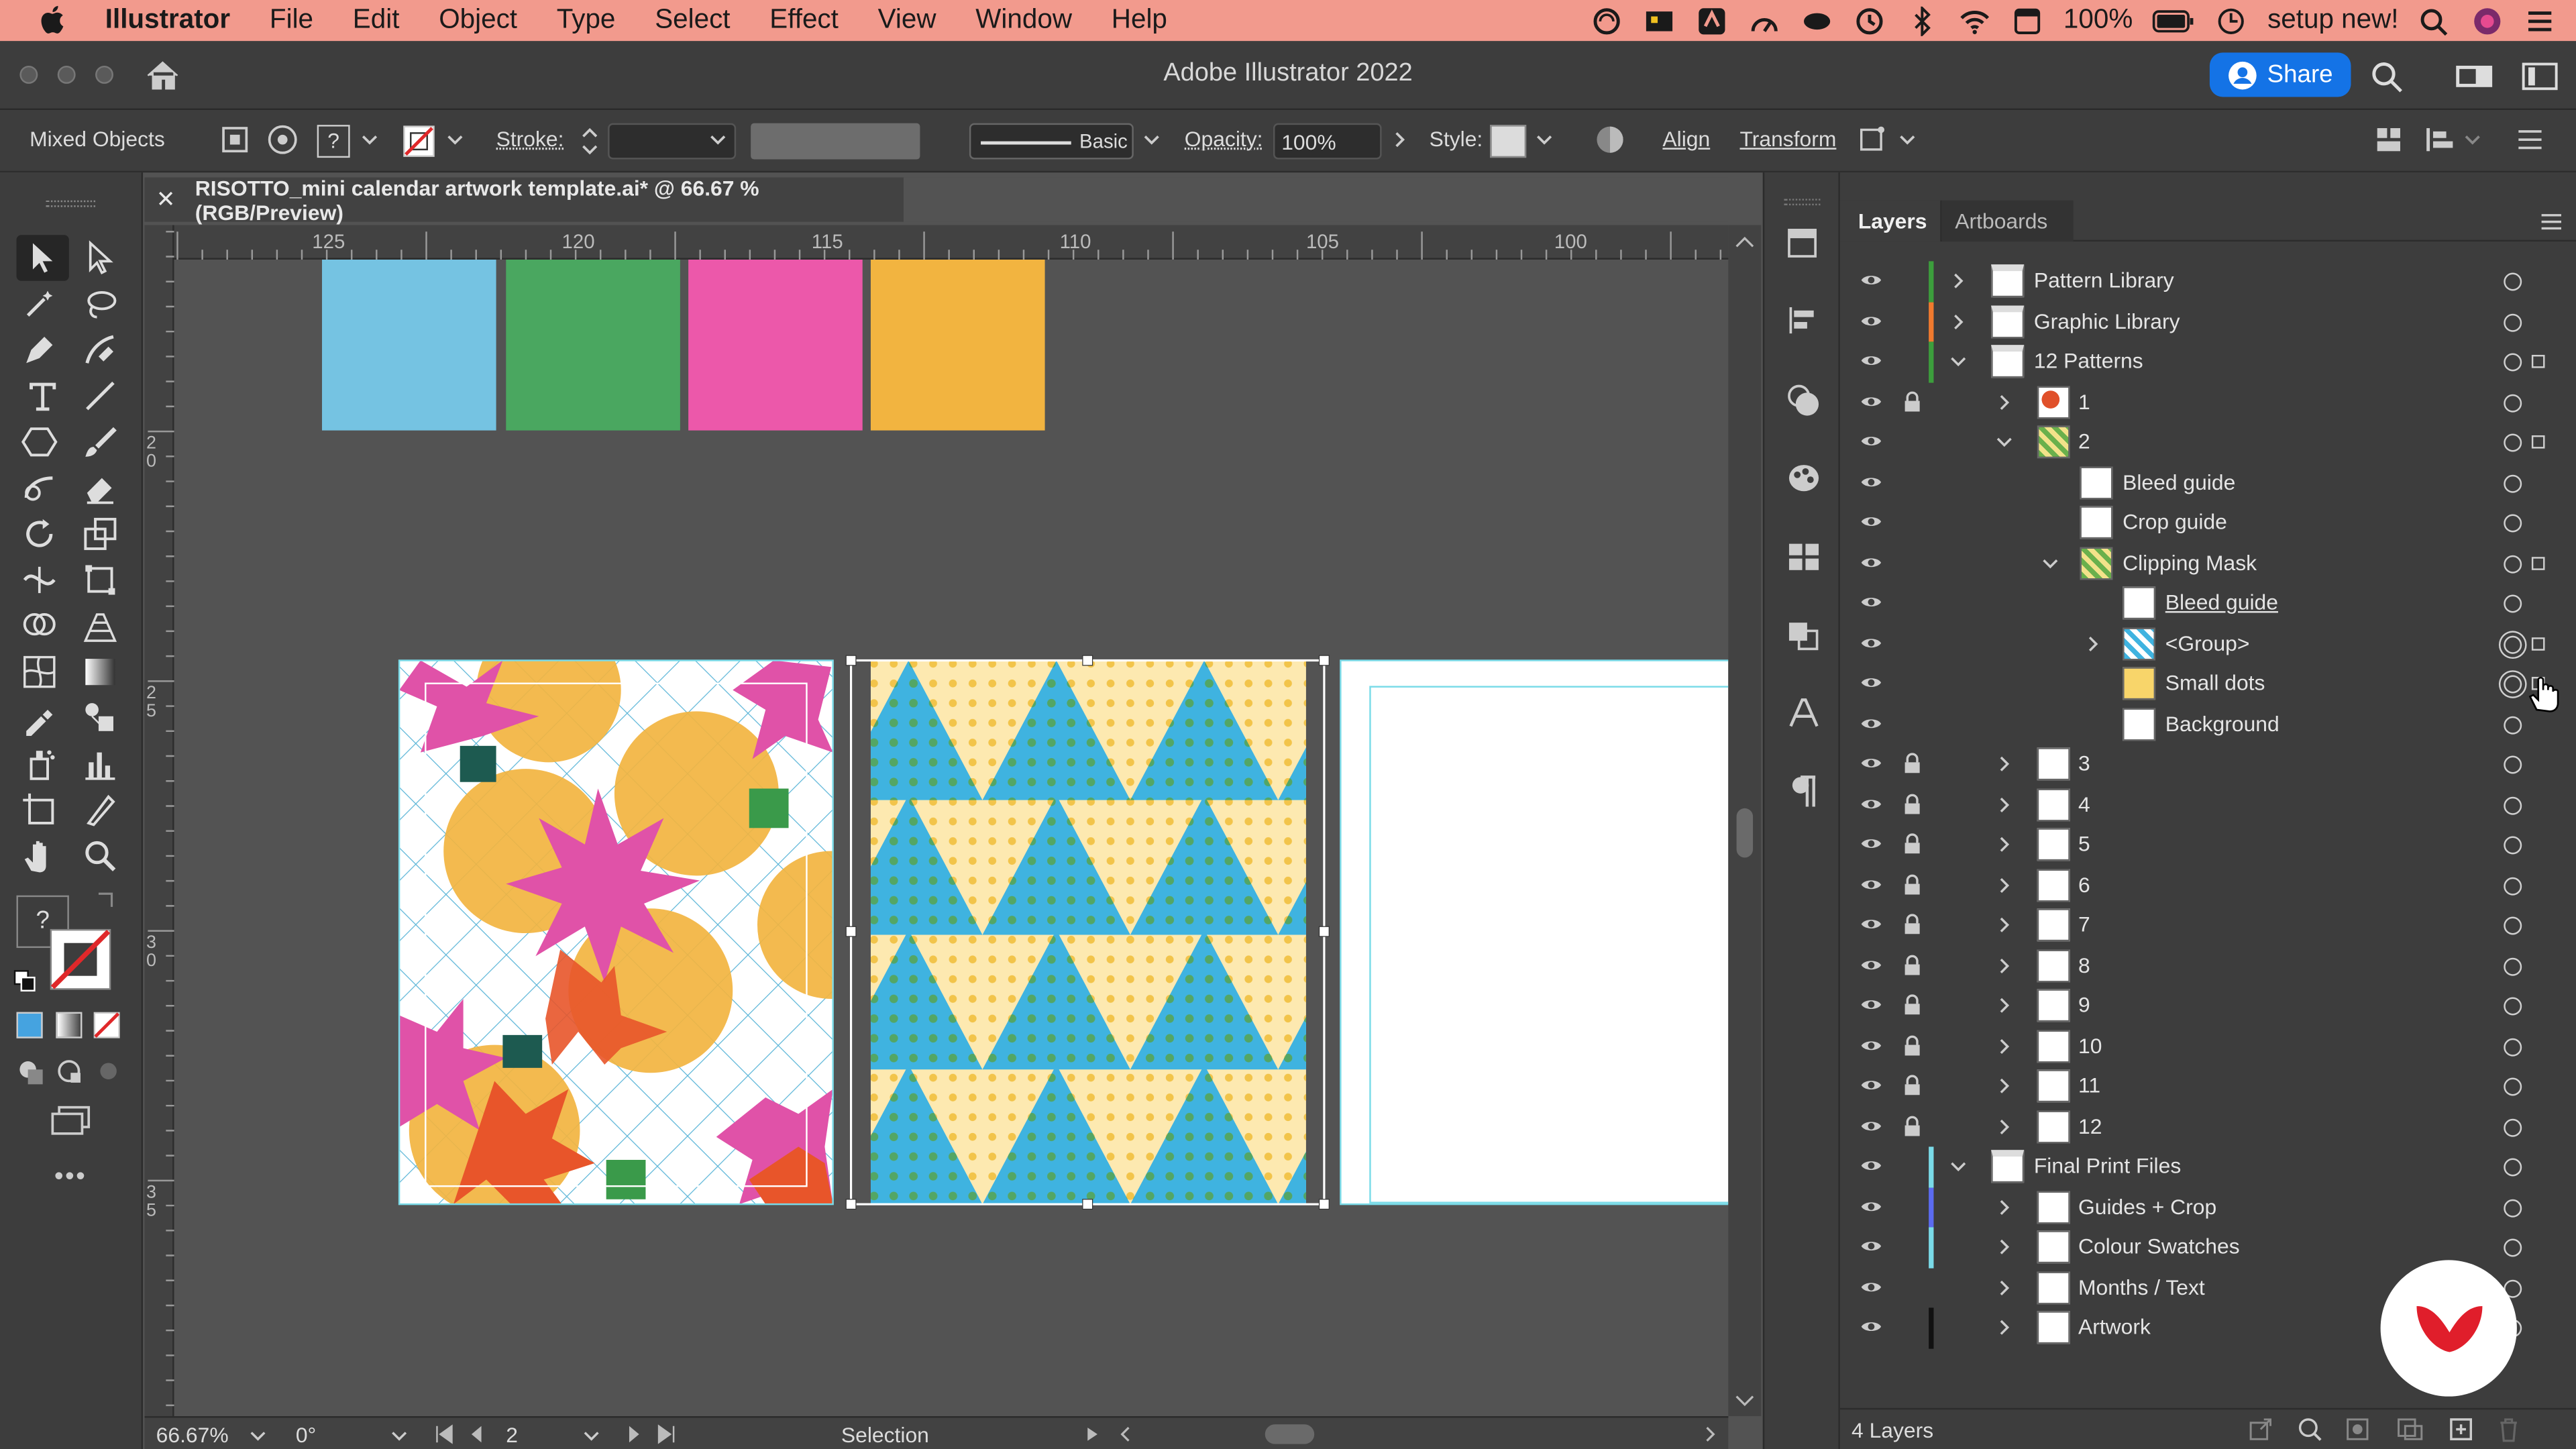  I want to click on layer-row: 5, so click(2208, 844).